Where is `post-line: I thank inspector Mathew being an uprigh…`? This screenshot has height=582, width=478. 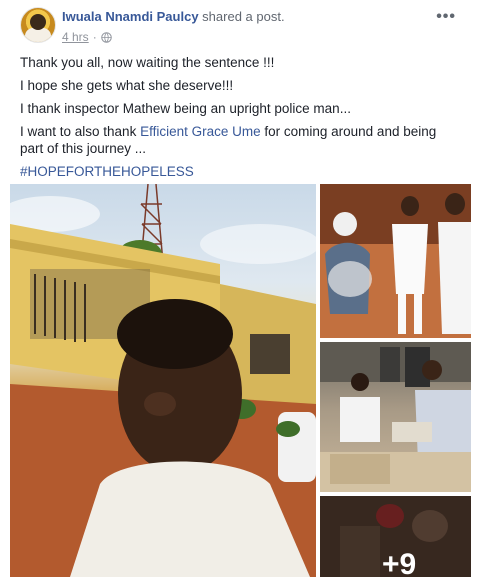 post-line: I thank inspector Mathew being an uprigh… is located at coordinates (185, 108).